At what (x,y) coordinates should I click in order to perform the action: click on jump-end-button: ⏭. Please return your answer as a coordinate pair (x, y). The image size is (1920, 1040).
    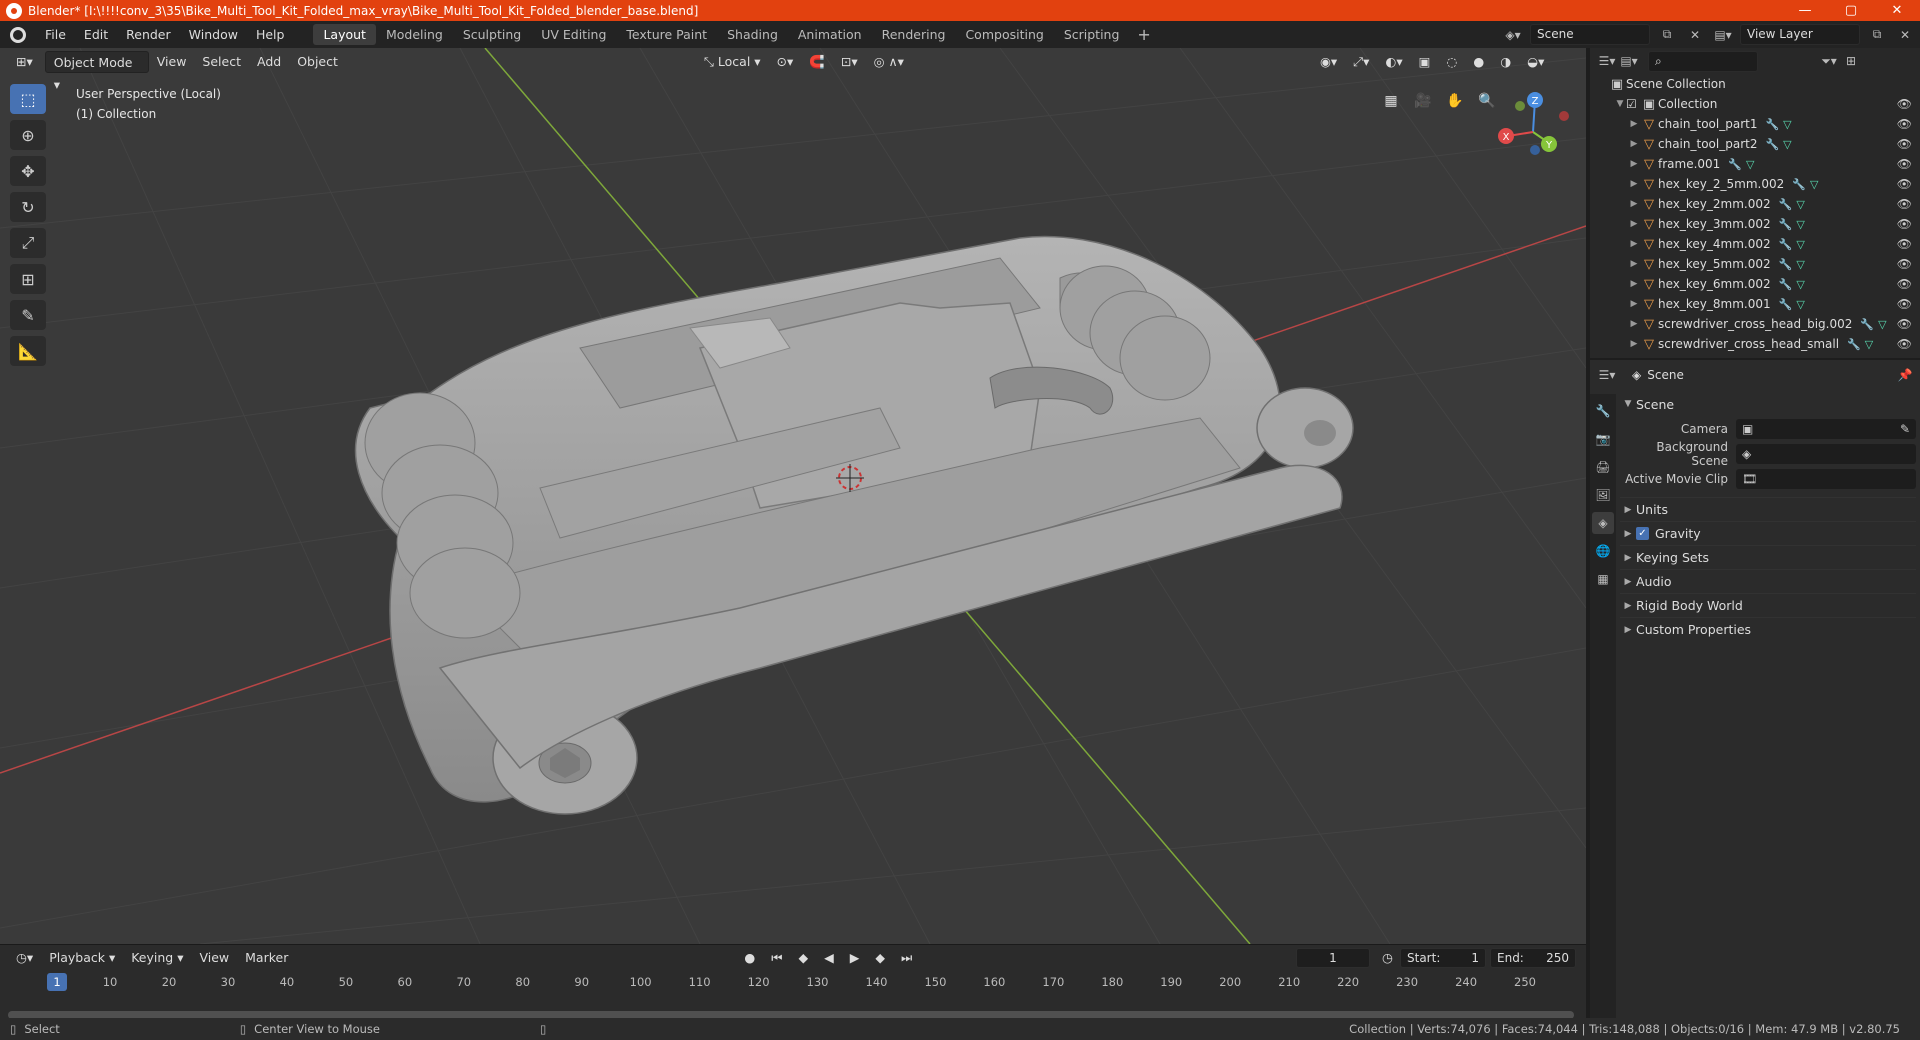
    Looking at the image, I should click on (906, 958).